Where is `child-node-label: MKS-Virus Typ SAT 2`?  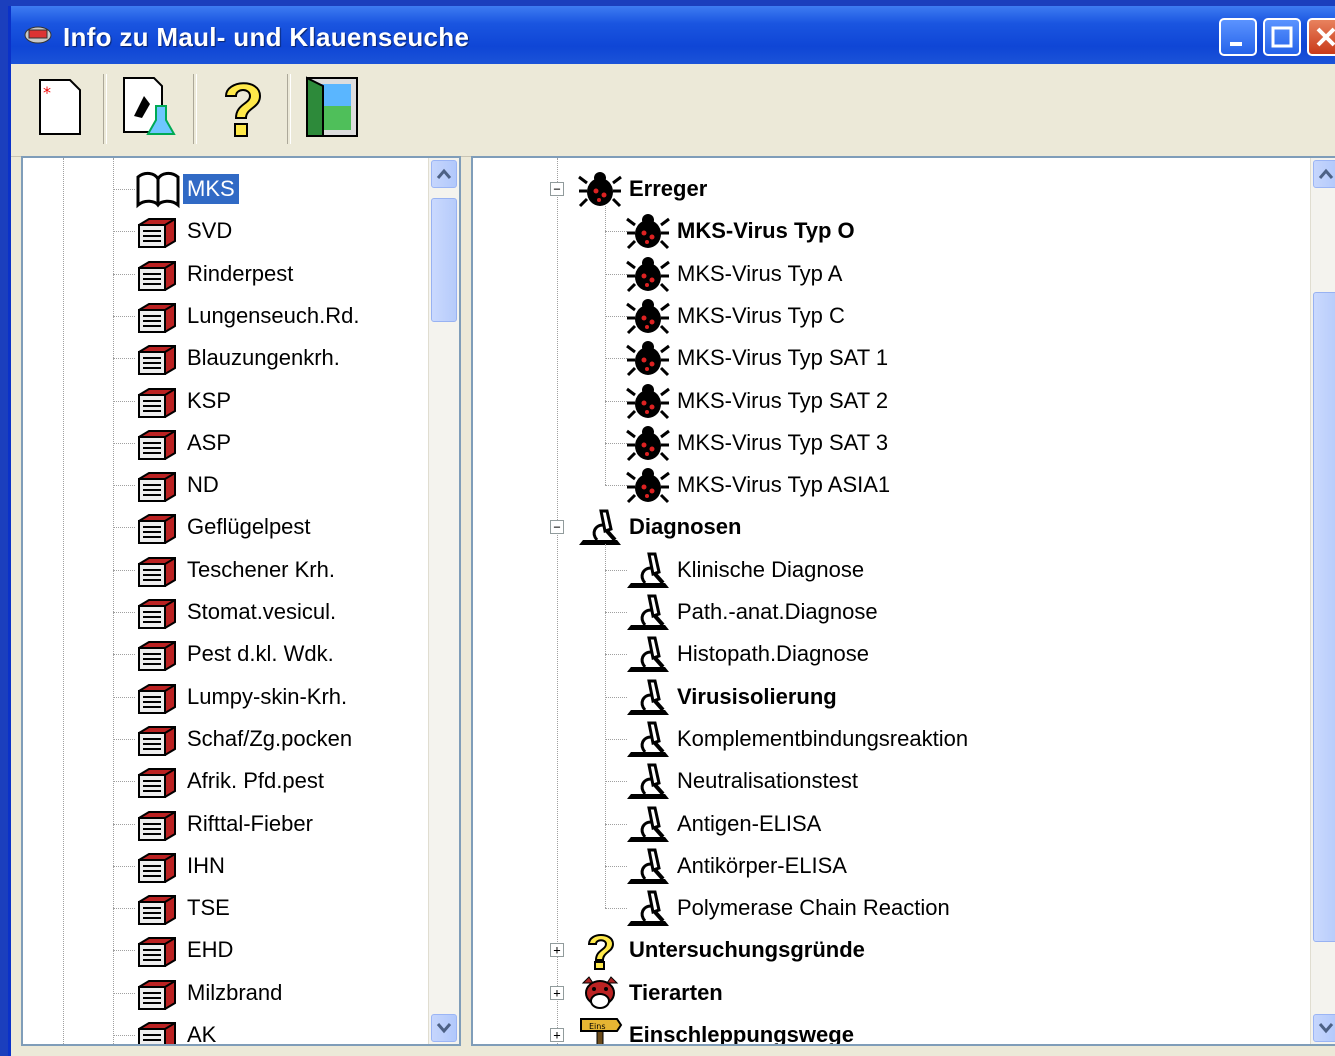
child-node-label: MKS-Virus Typ SAT 2 is located at coordinates (783, 400).